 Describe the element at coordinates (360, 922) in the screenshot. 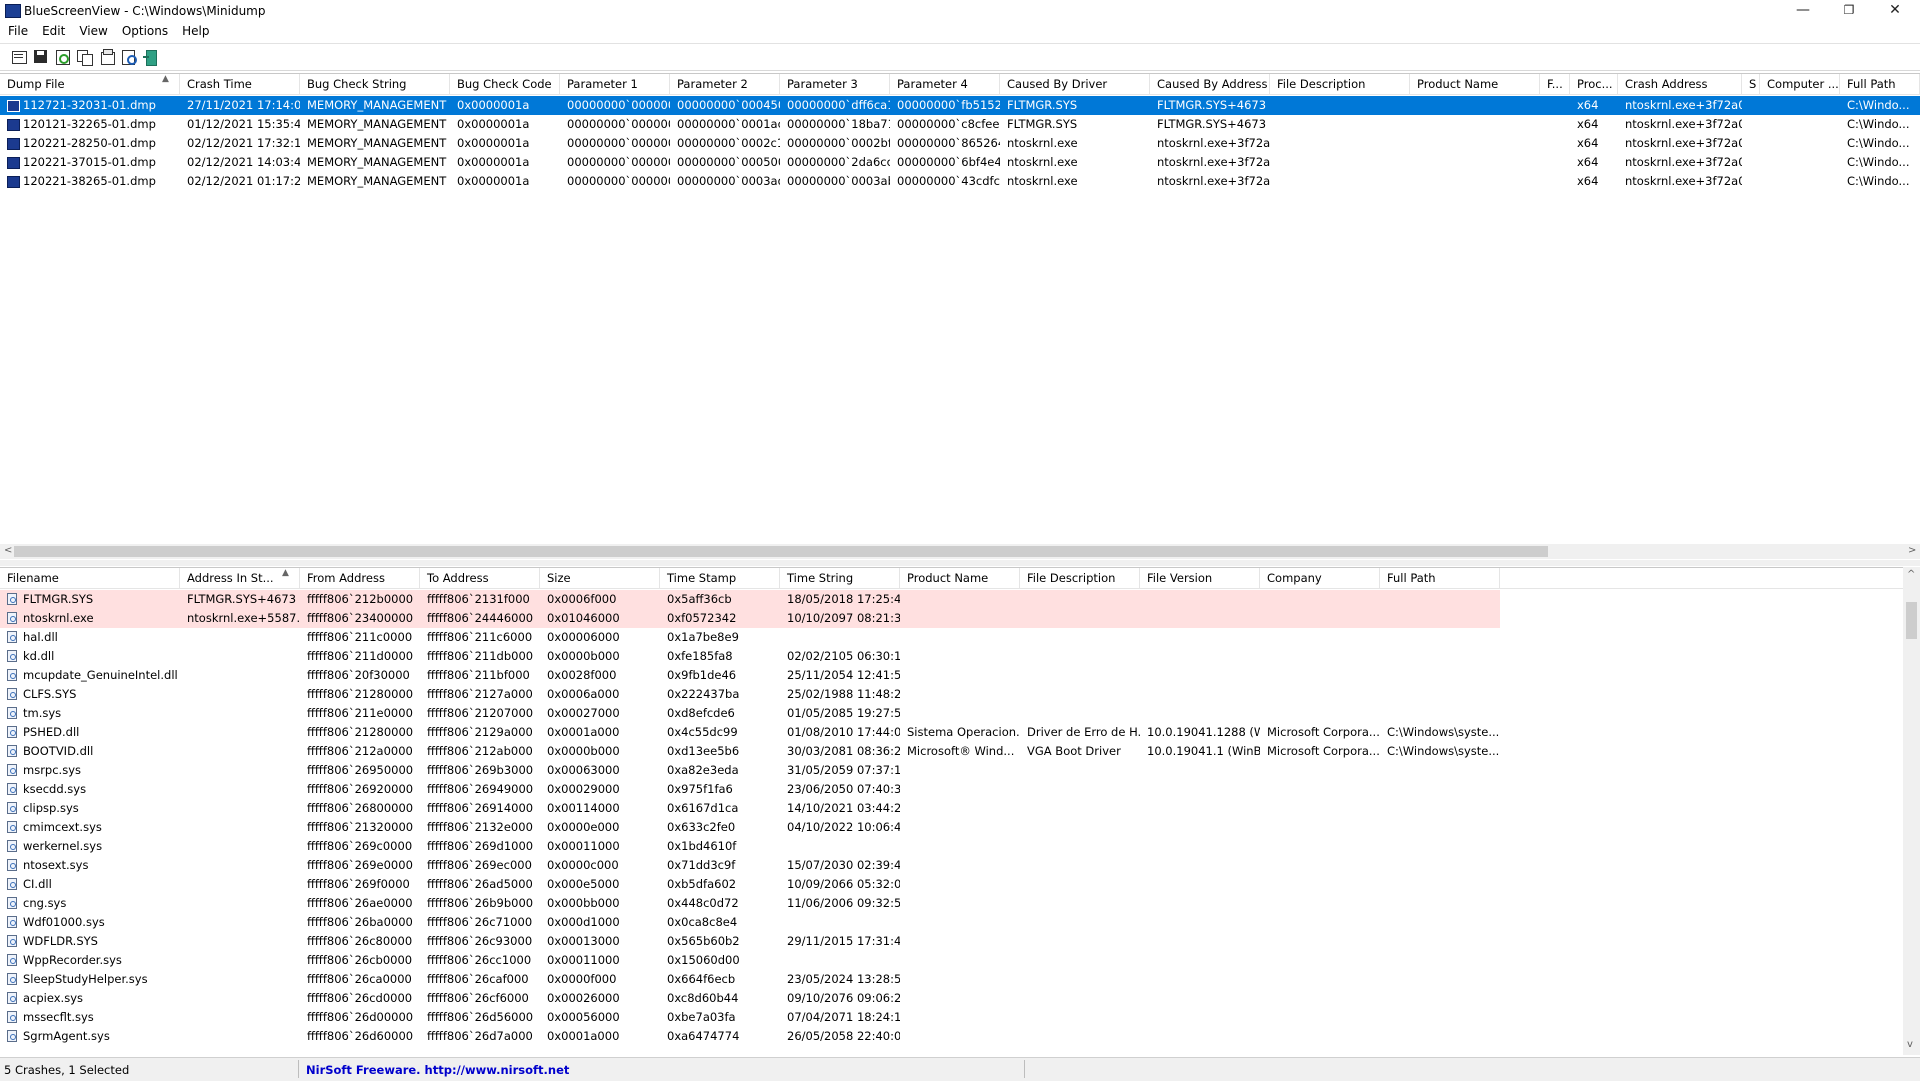

I see `modules-list-cell: fffff806`26ba0000` at that location.